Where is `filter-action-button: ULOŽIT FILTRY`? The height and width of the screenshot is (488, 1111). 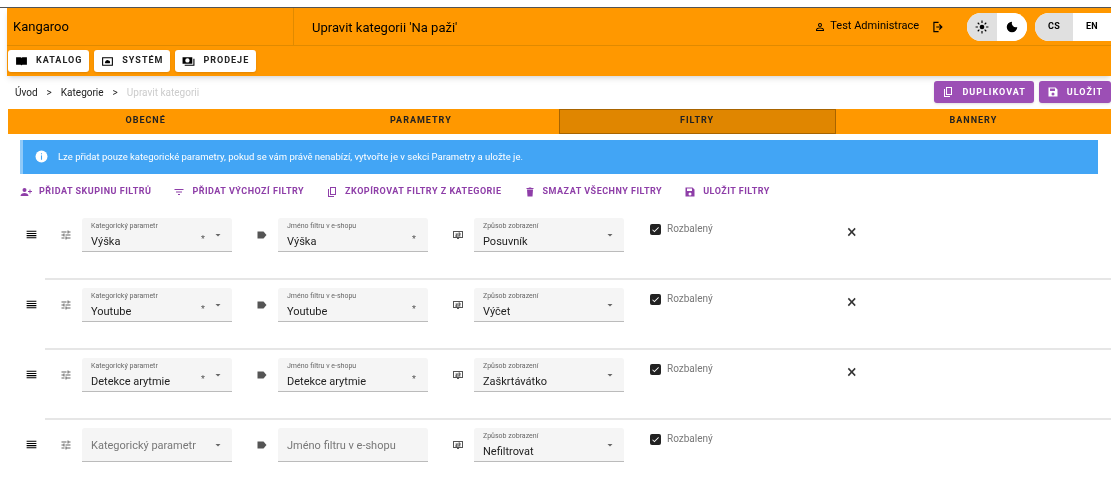 filter-action-button: ULOŽIT FILTRY is located at coordinates (727, 192).